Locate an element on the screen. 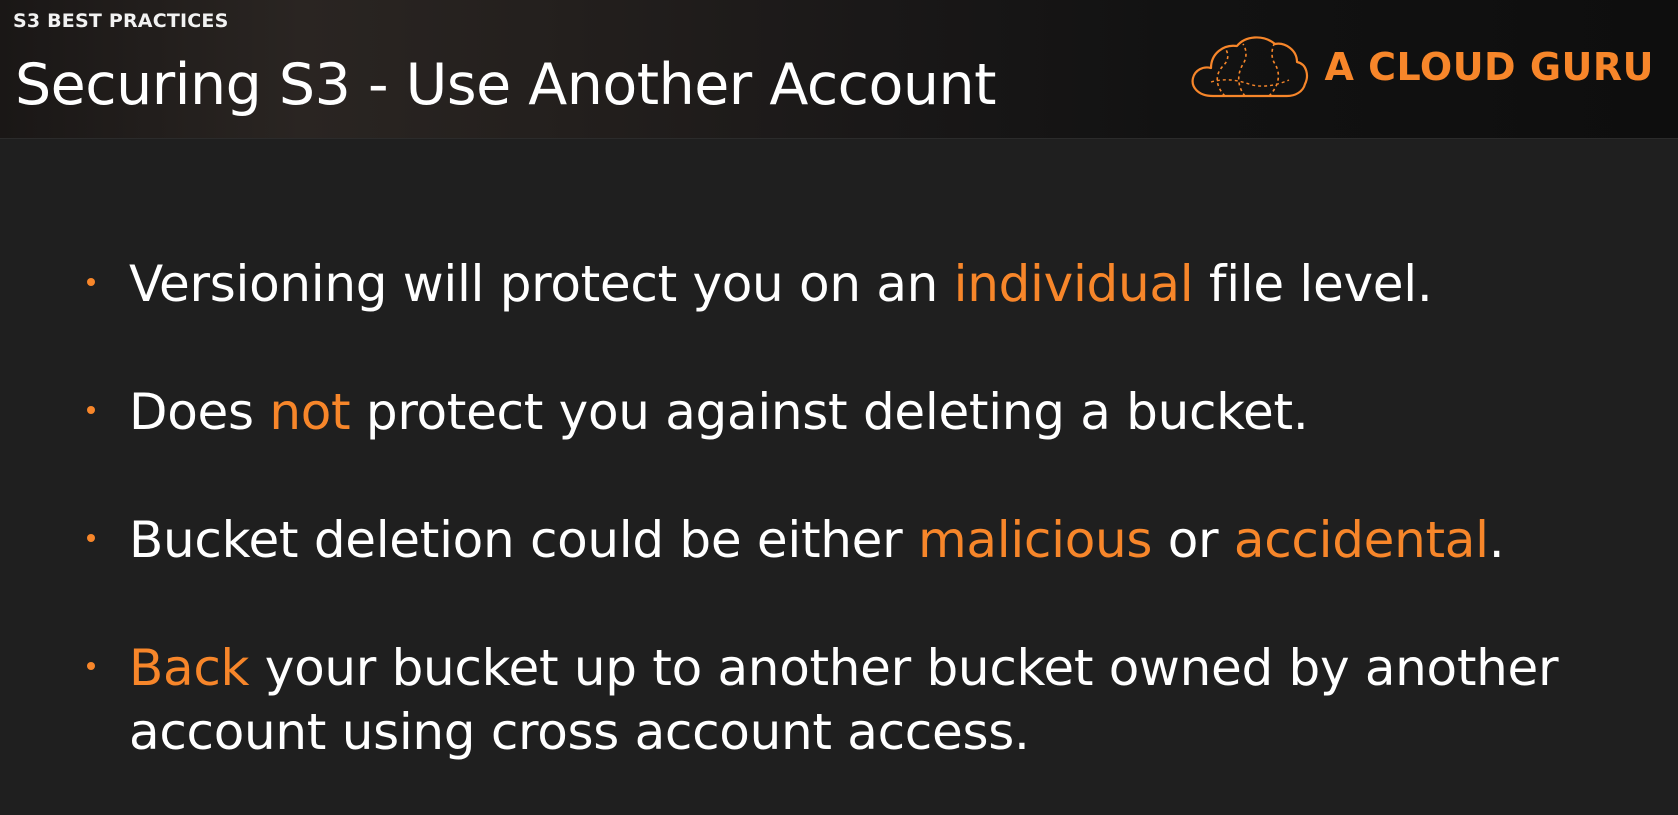  highlight-text: Back is located at coordinates (189, 668).